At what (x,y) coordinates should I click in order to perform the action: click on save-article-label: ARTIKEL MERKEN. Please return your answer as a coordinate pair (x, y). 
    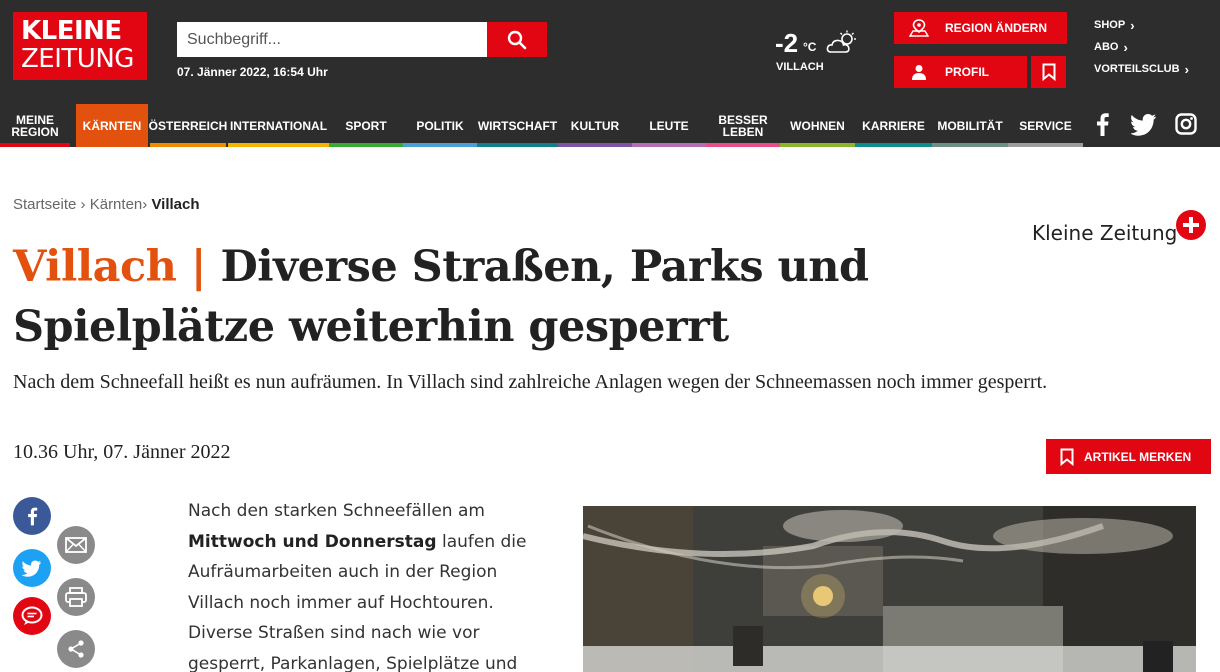
    Looking at the image, I should click on (1138, 456).